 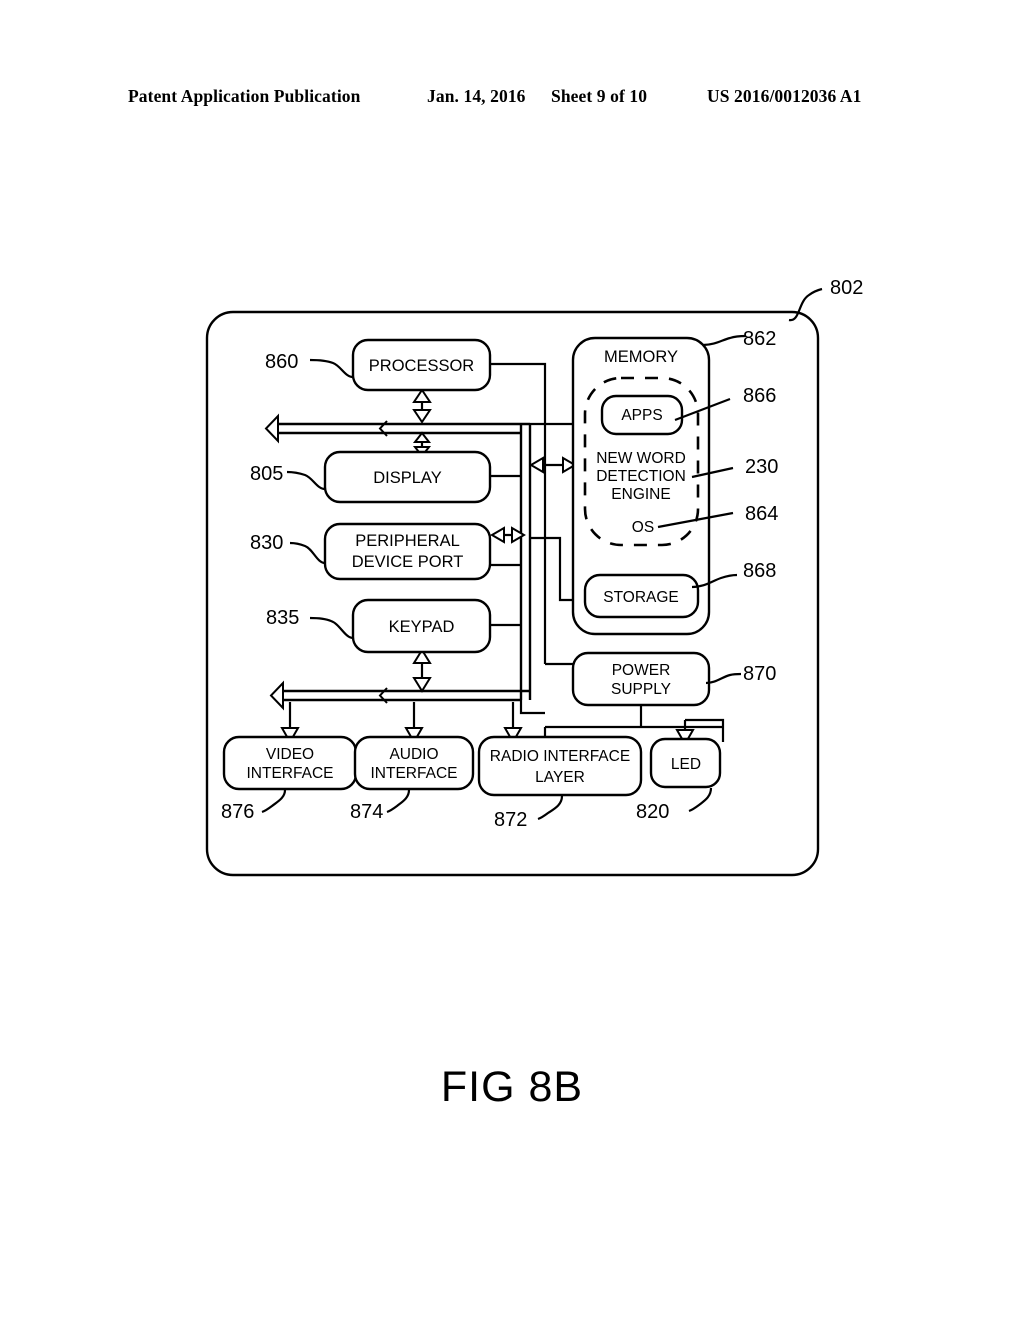 What do you see at coordinates (759, 674) in the screenshot?
I see `ref-number-870: 870` at bounding box center [759, 674].